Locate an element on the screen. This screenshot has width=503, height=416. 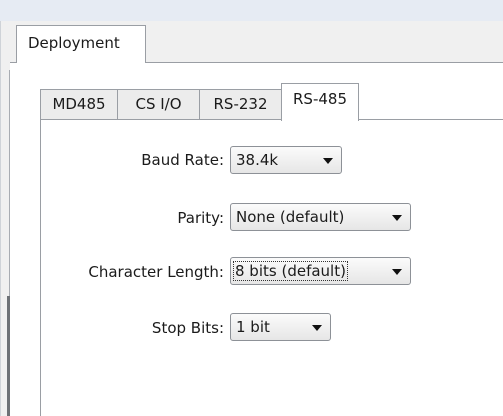
character-length-label: Character Length: is located at coordinates (156, 272).